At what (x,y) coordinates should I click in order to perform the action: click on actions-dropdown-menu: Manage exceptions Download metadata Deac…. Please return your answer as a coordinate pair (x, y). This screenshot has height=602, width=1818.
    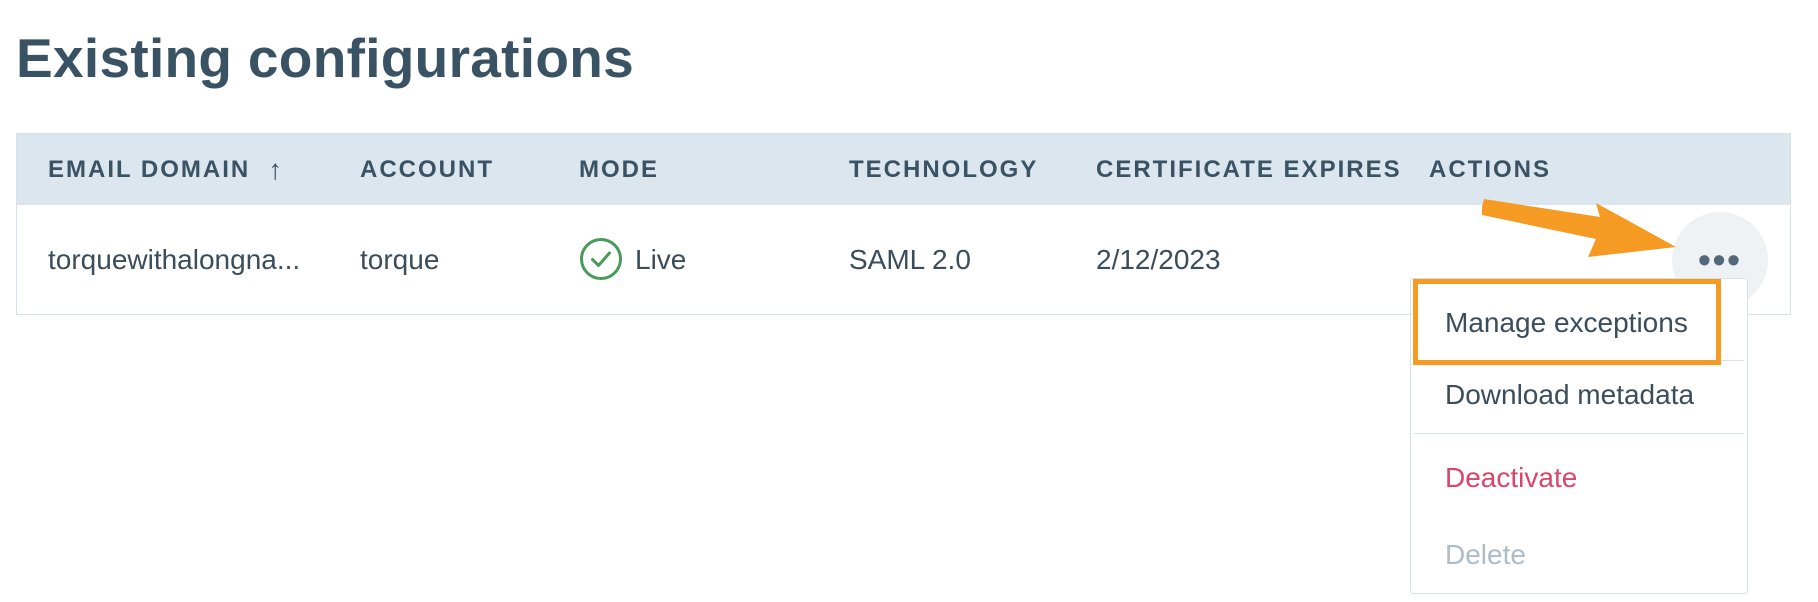
    Looking at the image, I should click on (1579, 436).